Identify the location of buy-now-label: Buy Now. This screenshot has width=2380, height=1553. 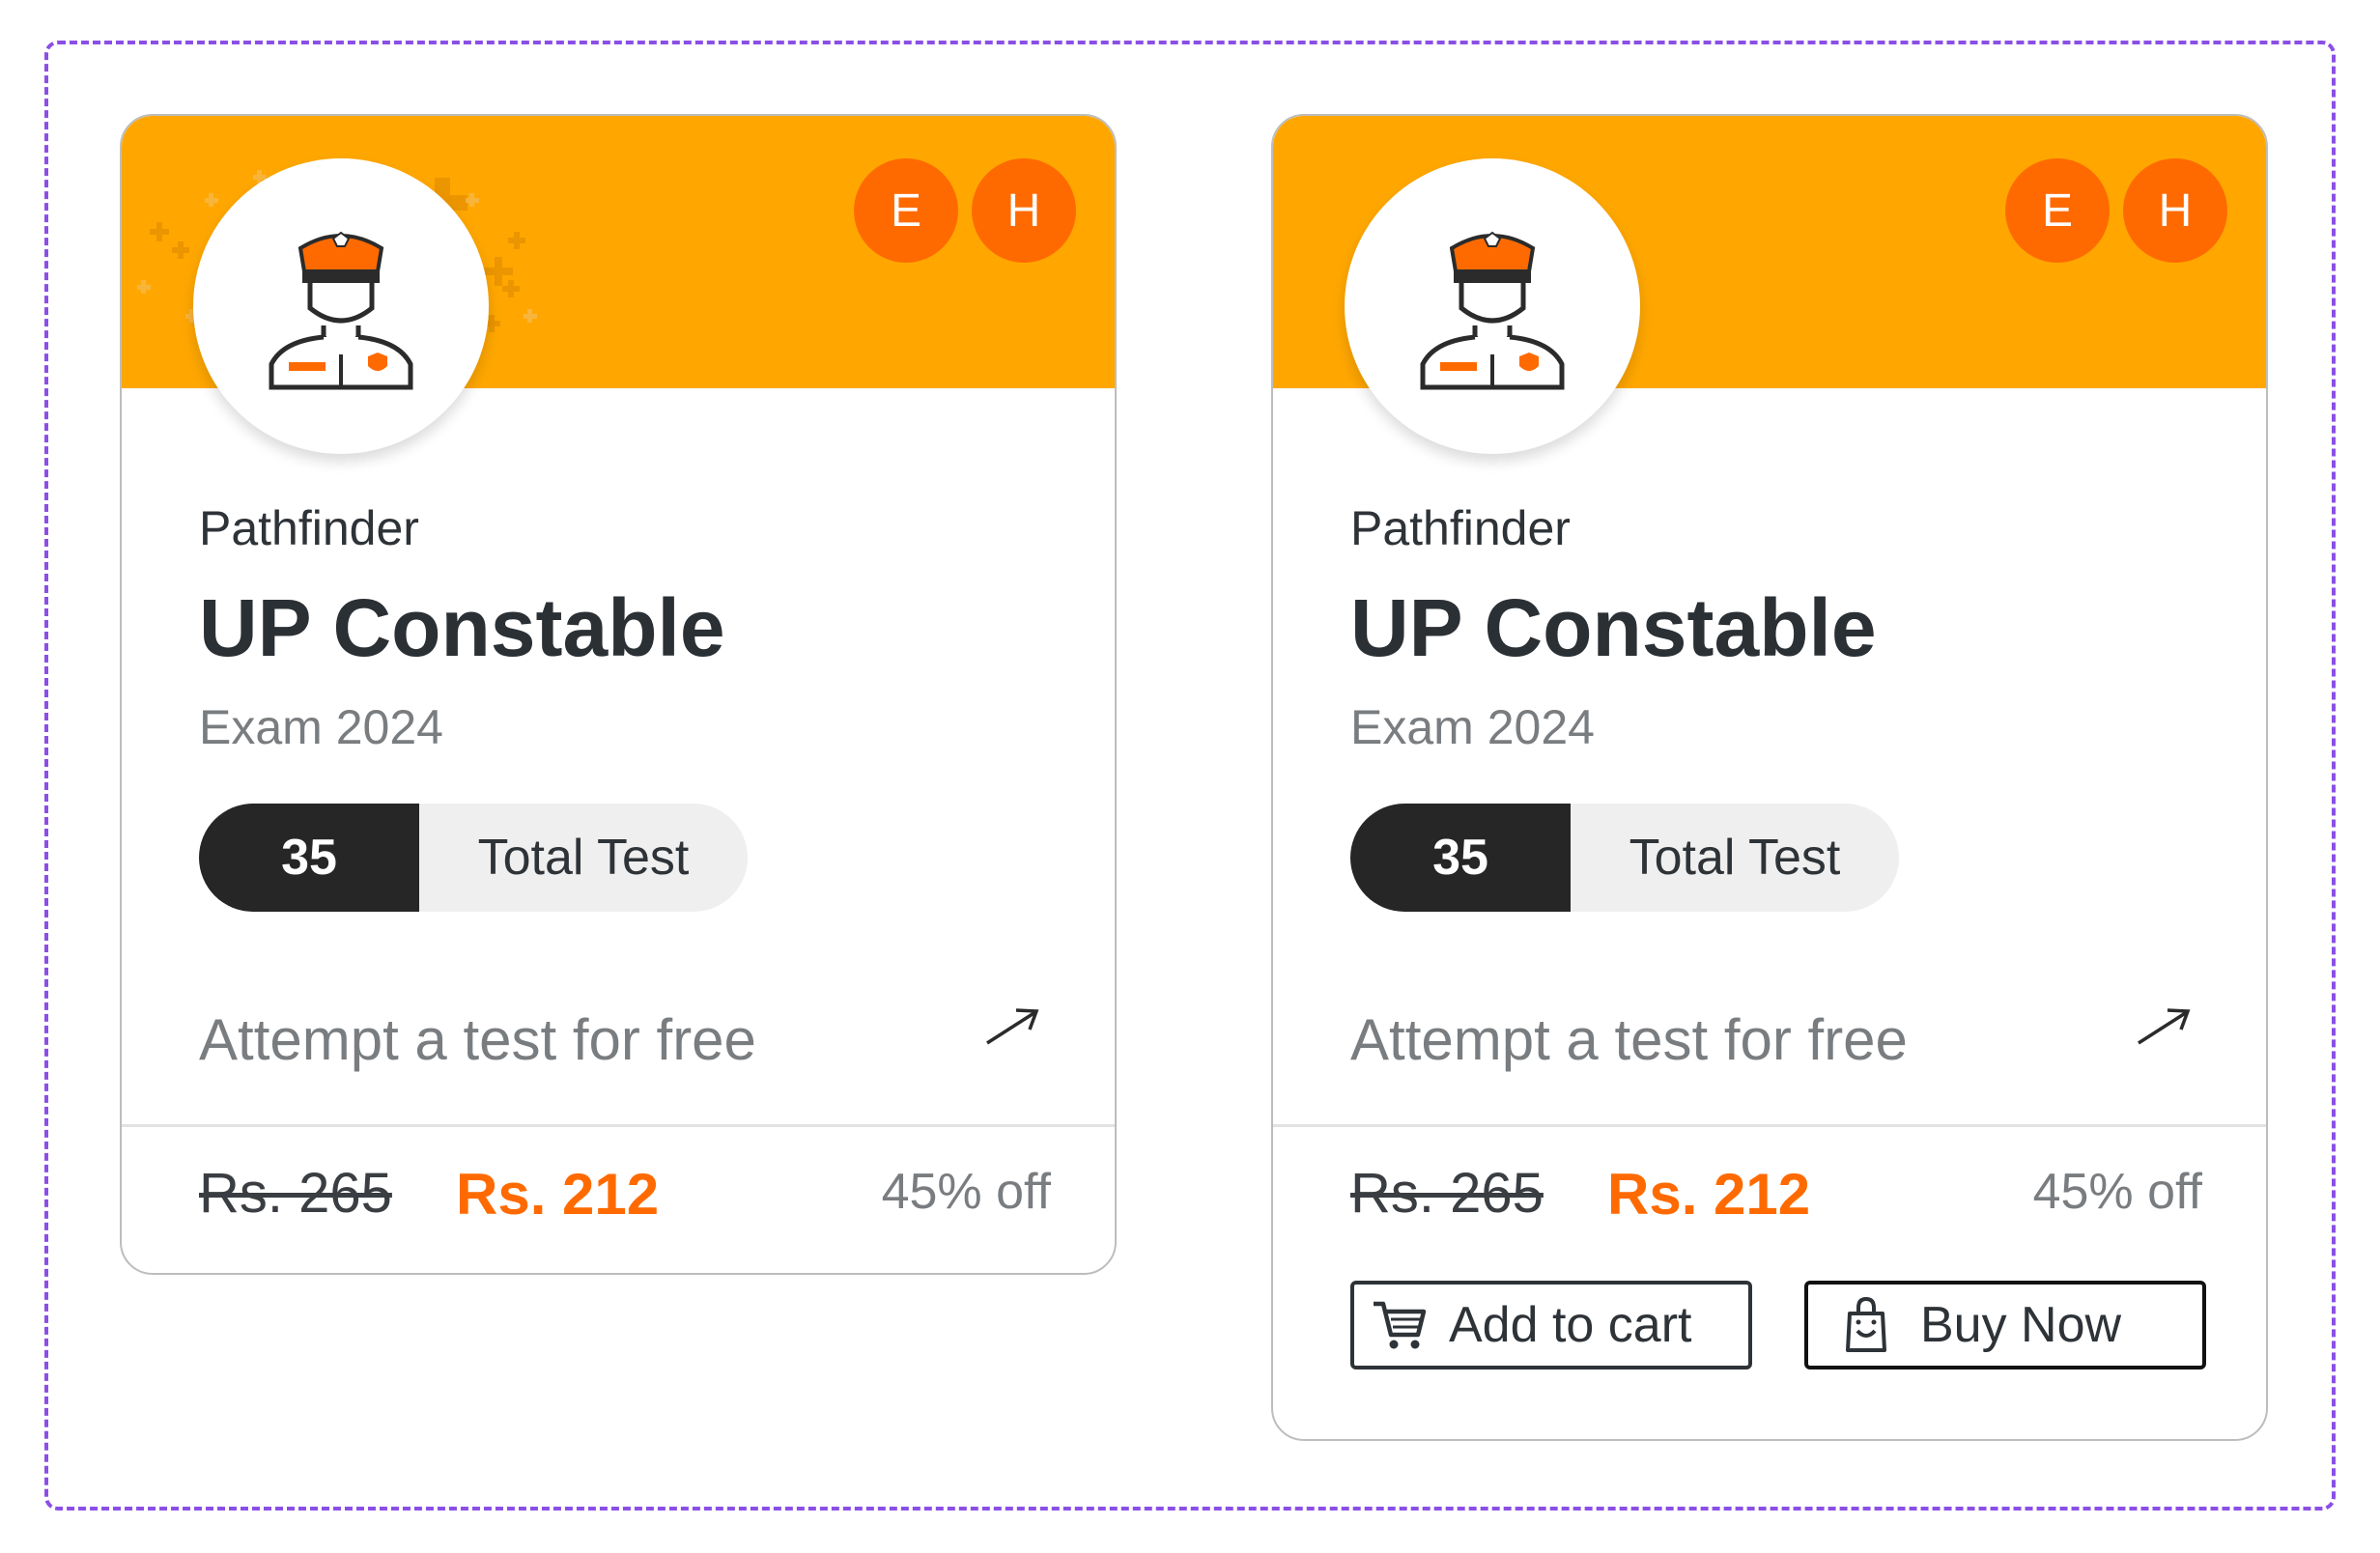
(2021, 1325).